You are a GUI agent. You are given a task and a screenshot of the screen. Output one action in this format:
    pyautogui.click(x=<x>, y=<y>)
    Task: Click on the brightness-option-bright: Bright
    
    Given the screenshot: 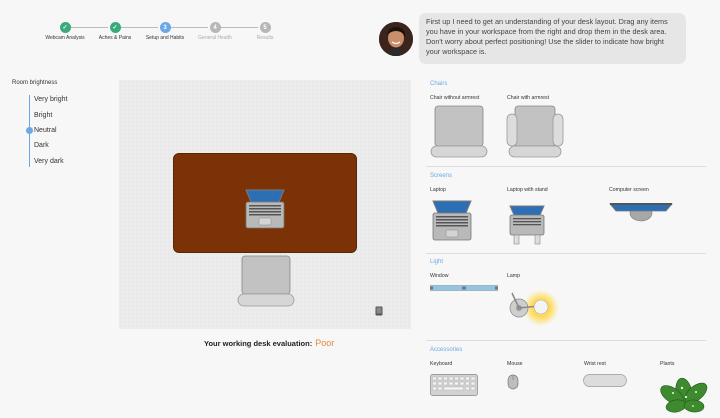 What is the action you would take?
    pyautogui.click(x=43, y=115)
    